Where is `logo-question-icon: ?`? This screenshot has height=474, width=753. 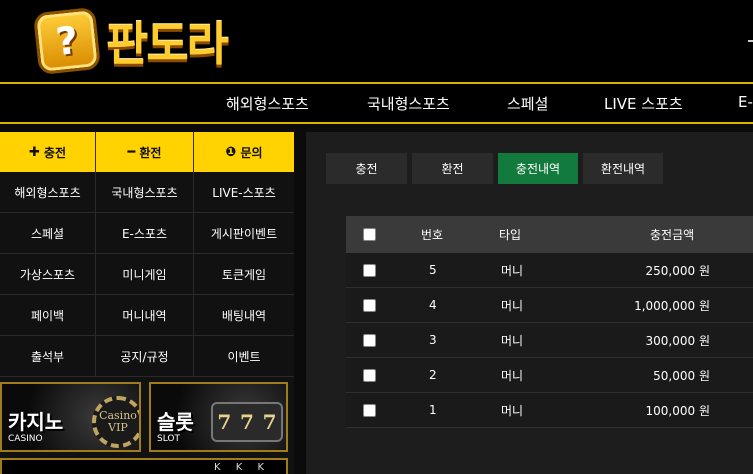
logo-question-icon: ? is located at coordinates (67, 41).